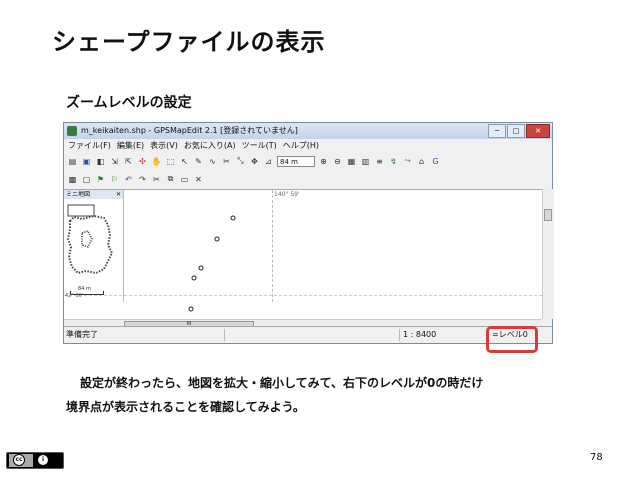 Image resolution: width=638 pixels, height=479 pixels. I want to click on cut-tool-icon: ✂, so click(226, 161).